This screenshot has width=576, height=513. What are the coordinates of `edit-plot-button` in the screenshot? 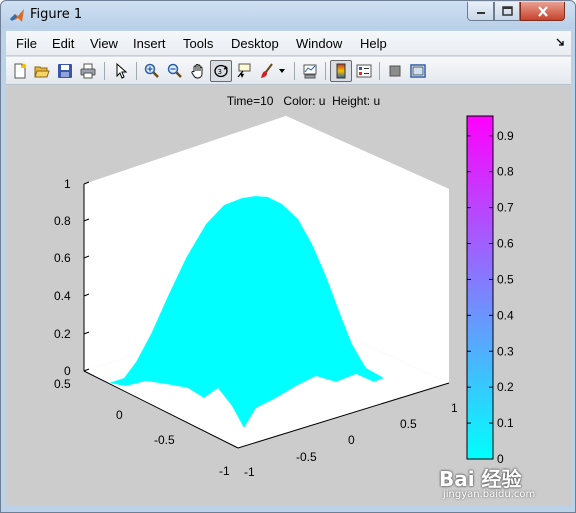 It's located at (121, 71).